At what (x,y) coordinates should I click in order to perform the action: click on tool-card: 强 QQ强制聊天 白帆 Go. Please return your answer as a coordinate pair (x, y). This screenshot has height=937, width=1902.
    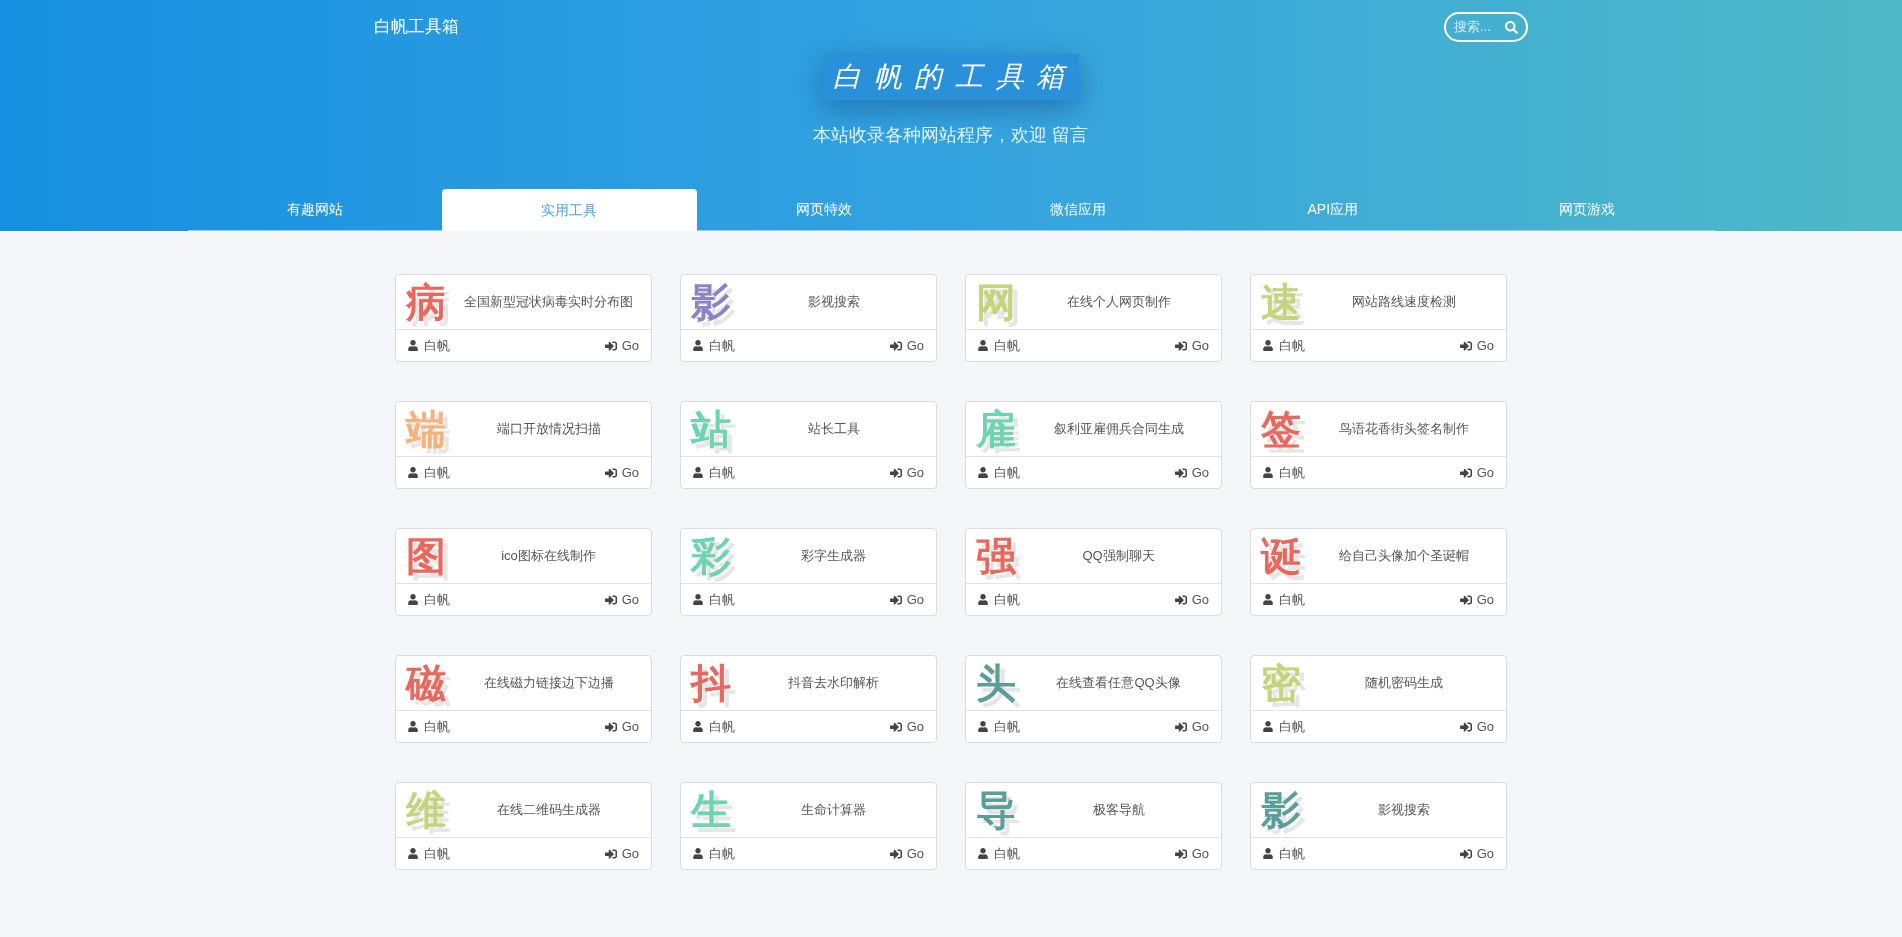
    Looking at the image, I should click on (1093, 572).